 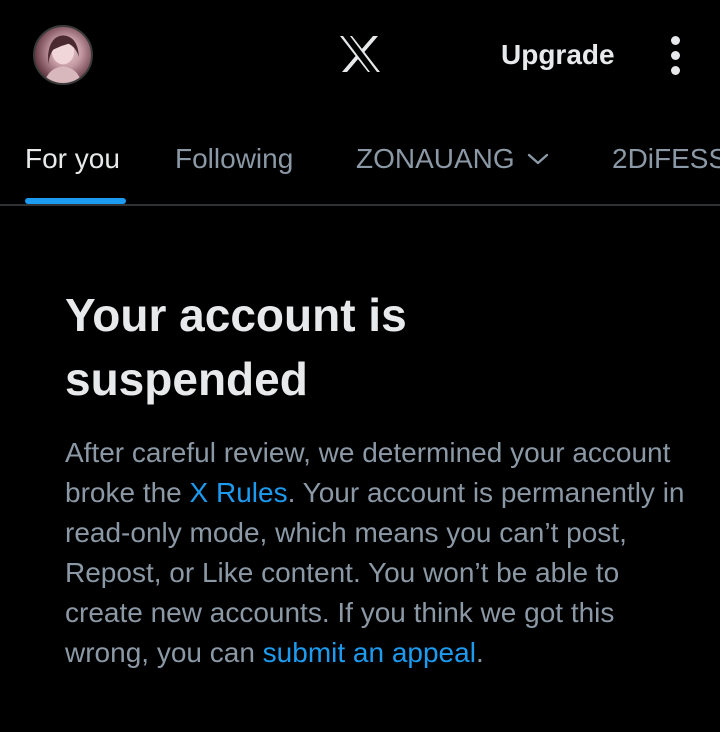 What do you see at coordinates (239, 492) in the screenshot?
I see `x-rules-link: X Rules` at bounding box center [239, 492].